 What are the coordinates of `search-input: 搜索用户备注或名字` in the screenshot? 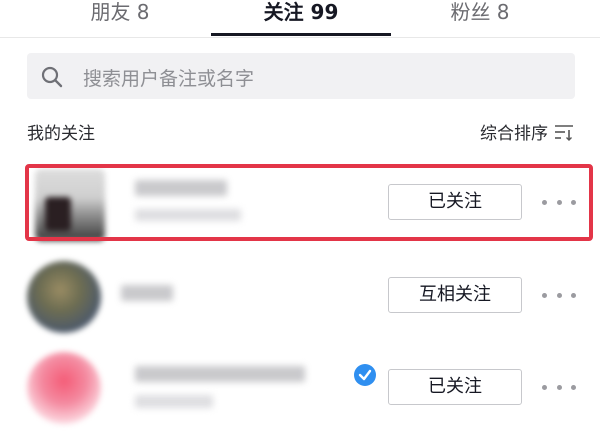 It's located at (301, 76).